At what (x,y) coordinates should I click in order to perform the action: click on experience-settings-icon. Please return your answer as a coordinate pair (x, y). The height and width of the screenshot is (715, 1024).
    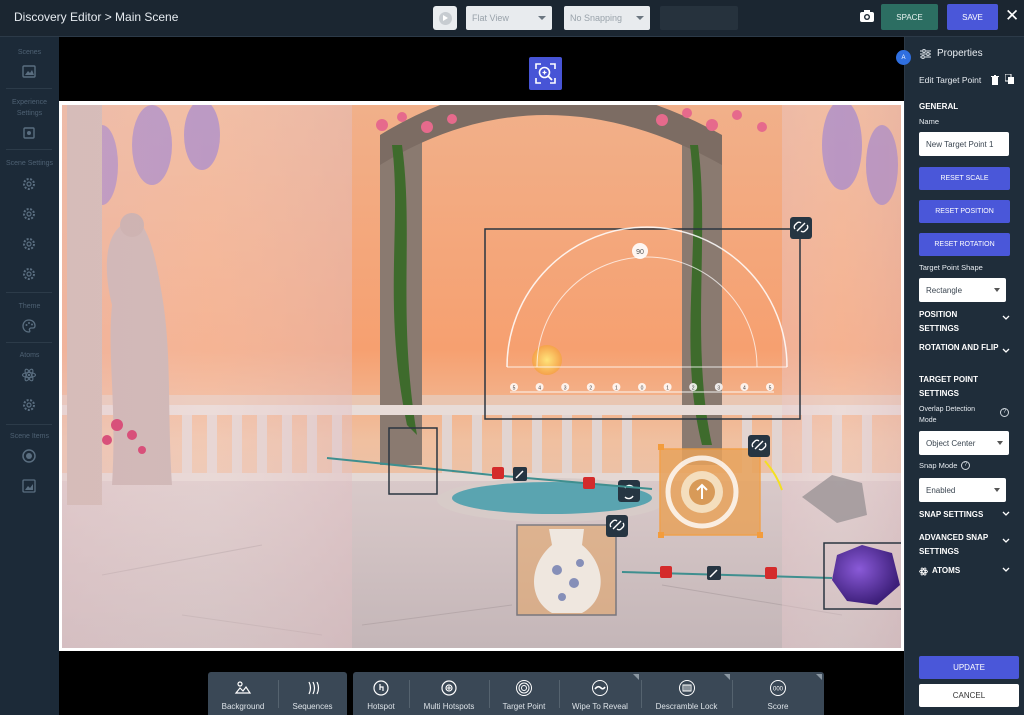
    Looking at the image, I should click on (29, 133).